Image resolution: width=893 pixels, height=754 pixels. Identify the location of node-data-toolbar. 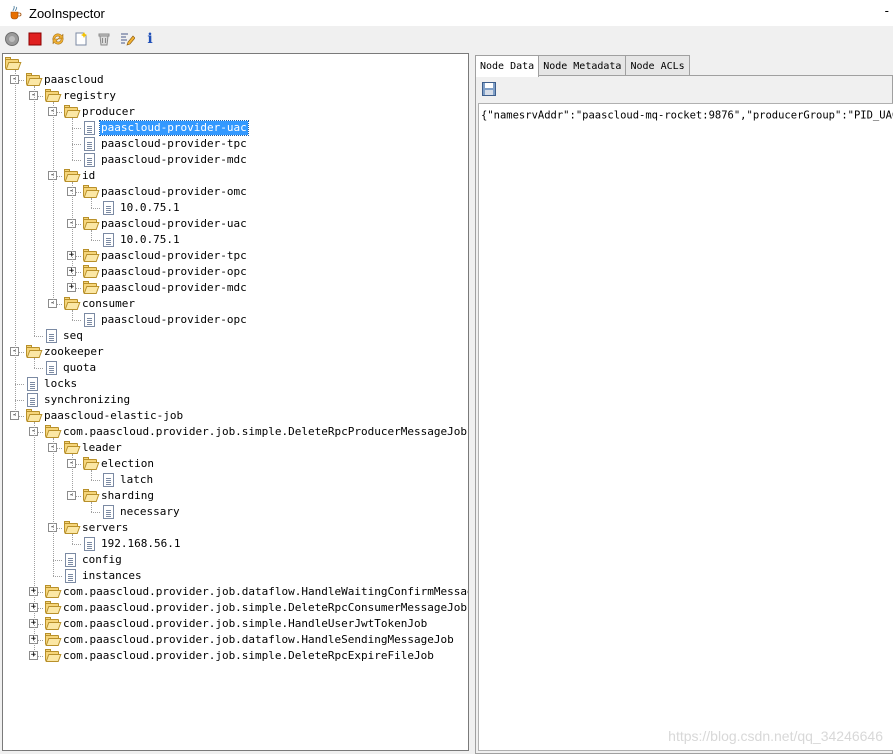
(684, 89).